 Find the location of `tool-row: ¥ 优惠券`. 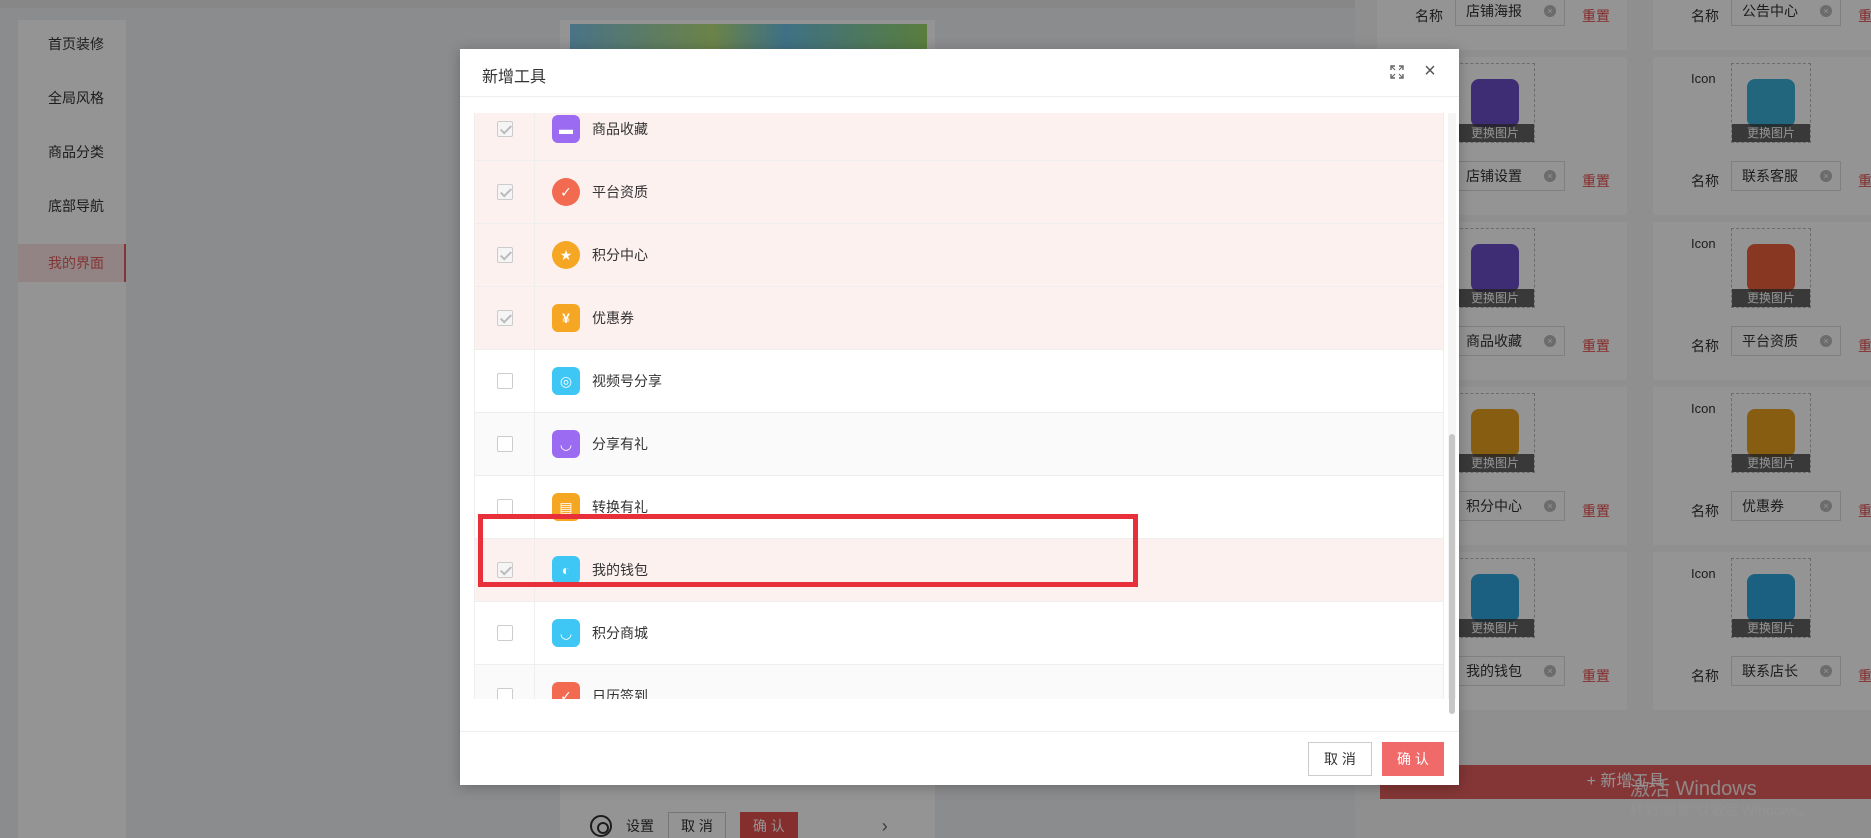

tool-row: ¥ 优惠券 is located at coordinates (959, 318).